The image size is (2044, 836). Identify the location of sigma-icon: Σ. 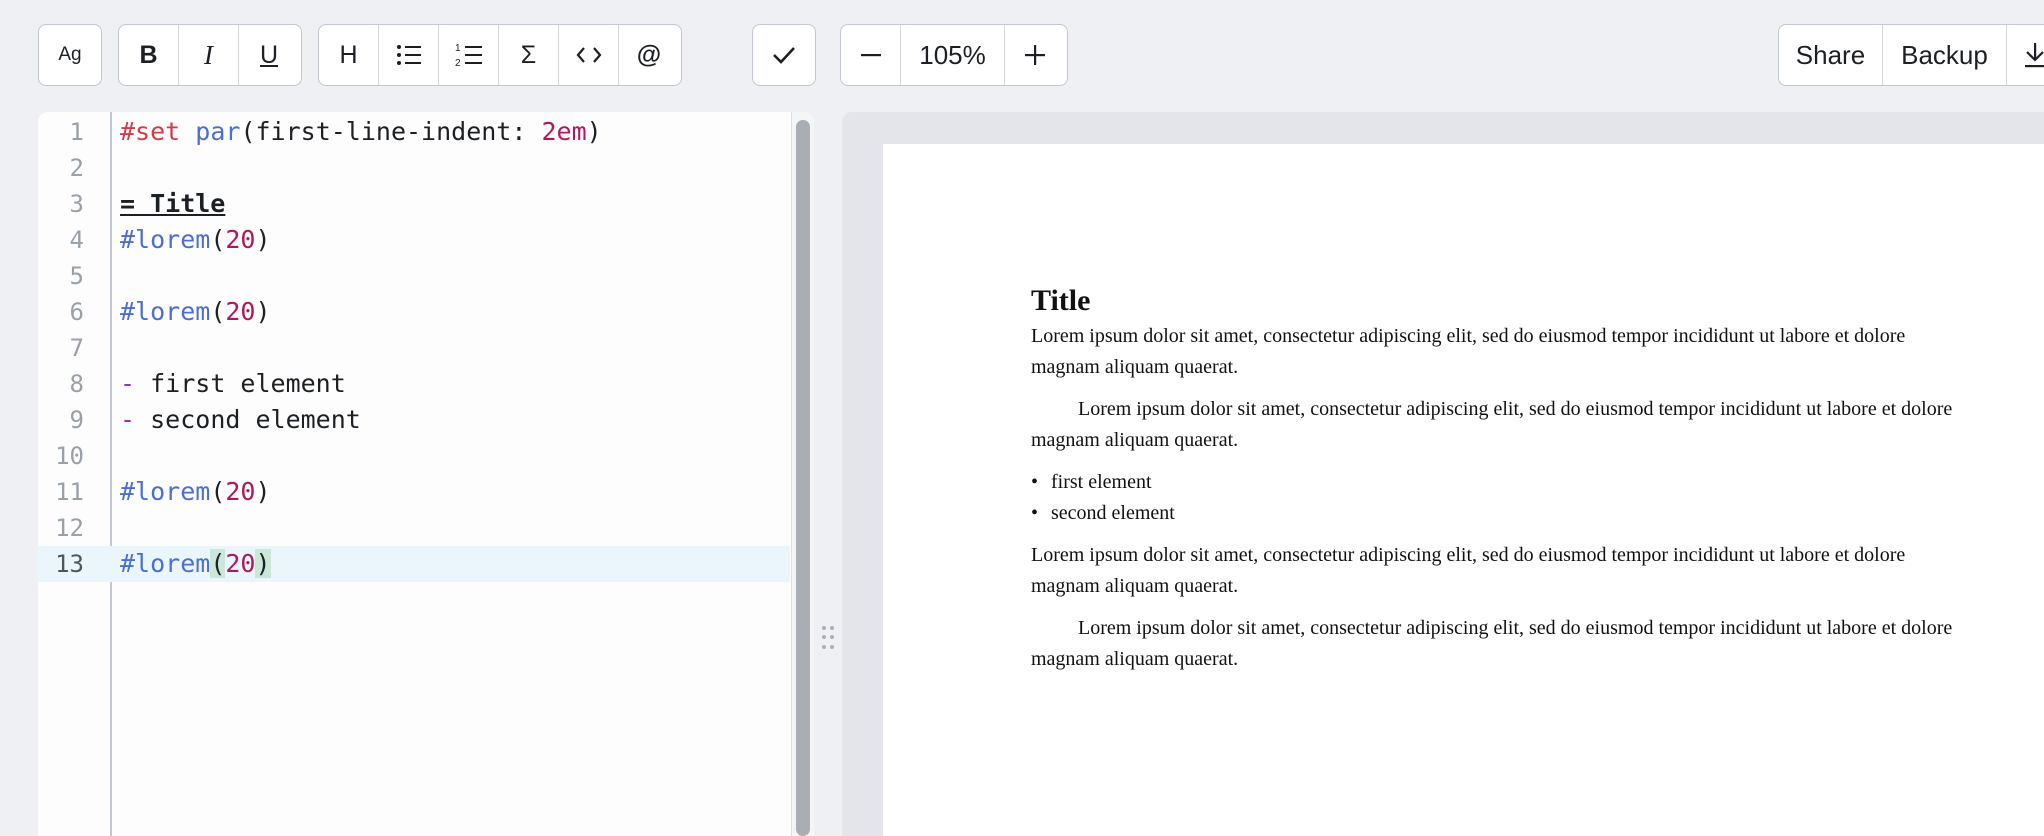
(528, 54).